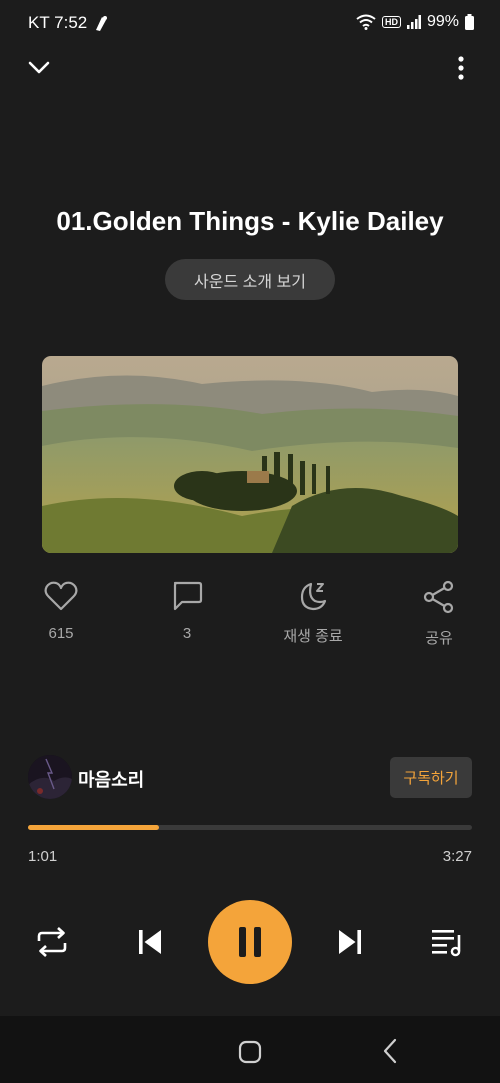 The height and width of the screenshot is (1083, 500). Describe the element at coordinates (102, 23) in the screenshot. I see `notification-icon` at that location.